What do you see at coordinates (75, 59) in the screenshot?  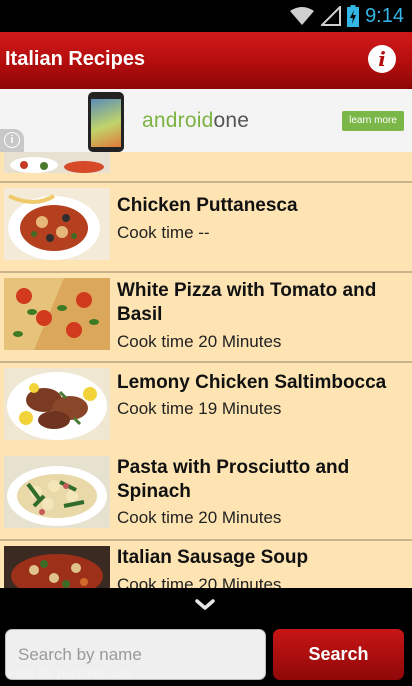 I see `app-title: Italian Recipes` at bounding box center [75, 59].